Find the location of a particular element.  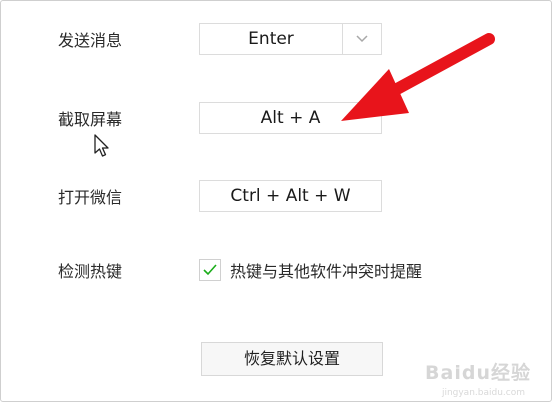

detect-hotkey-label: 检测热键 is located at coordinates (90, 271).